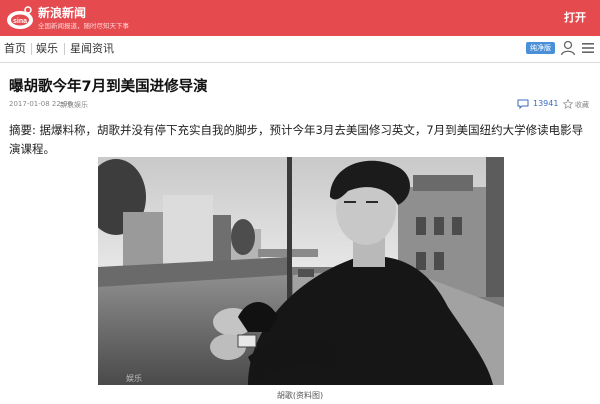 The height and width of the screenshot is (404, 600). What do you see at coordinates (62, 13) in the screenshot?
I see `app-title: 新浪新闻` at bounding box center [62, 13].